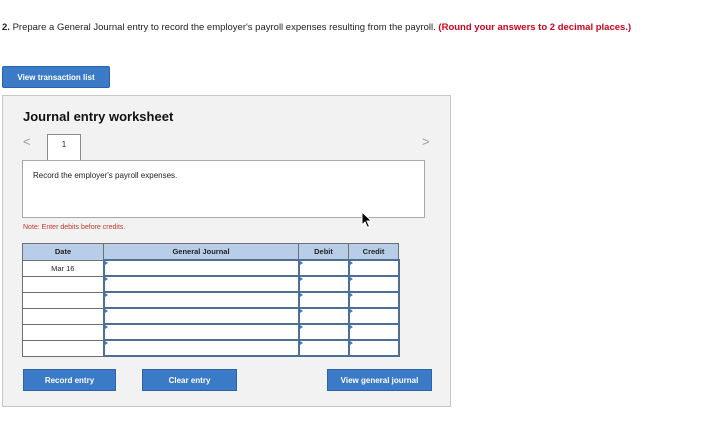 The width and height of the screenshot is (724, 432). What do you see at coordinates (223, 189) in the screenshot?
I see `entry-description: Record the employer's payroll expenses.` at bounding box center [223, 189].